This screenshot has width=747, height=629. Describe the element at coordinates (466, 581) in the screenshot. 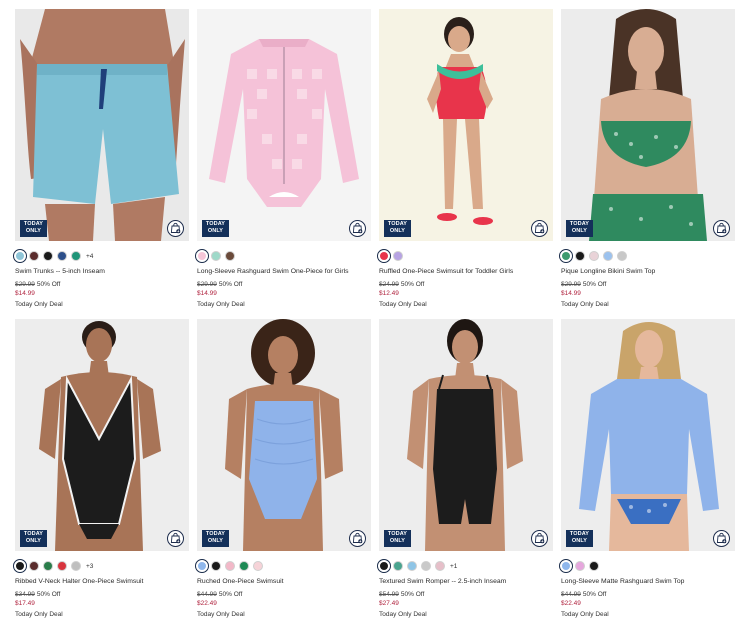

I see `product-name: Textured Swim Romper -- 2.5-inch Inseam` at that location.